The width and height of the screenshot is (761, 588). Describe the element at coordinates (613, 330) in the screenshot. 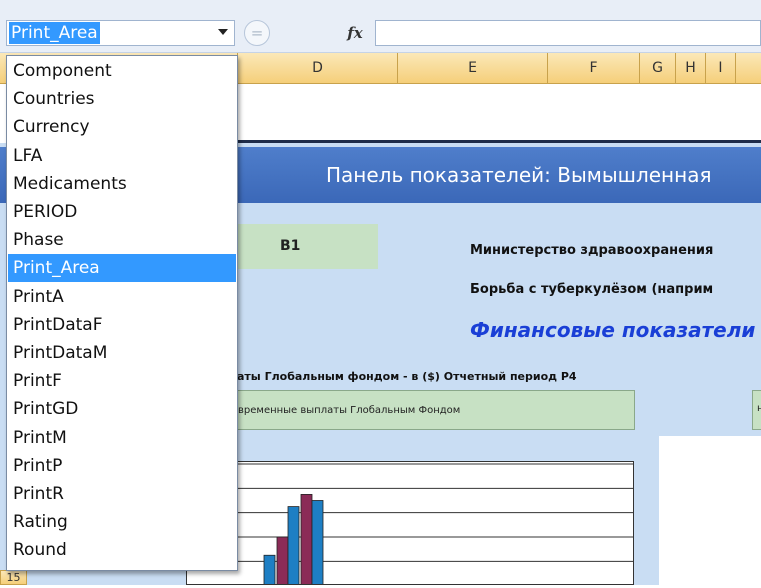

I see `financial-indicators-title: Финансовые показатели` at that location.